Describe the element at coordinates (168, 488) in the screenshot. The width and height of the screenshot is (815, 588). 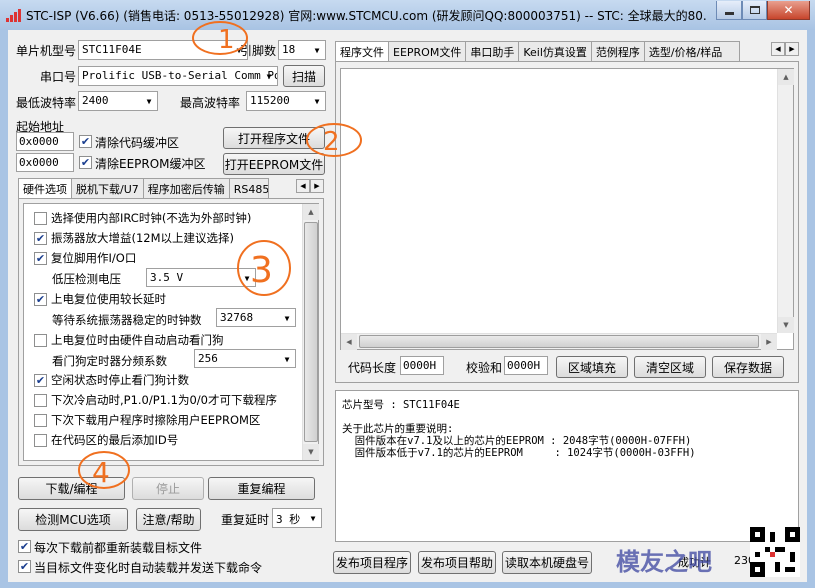
I see `stop-button: 停止` at that location.